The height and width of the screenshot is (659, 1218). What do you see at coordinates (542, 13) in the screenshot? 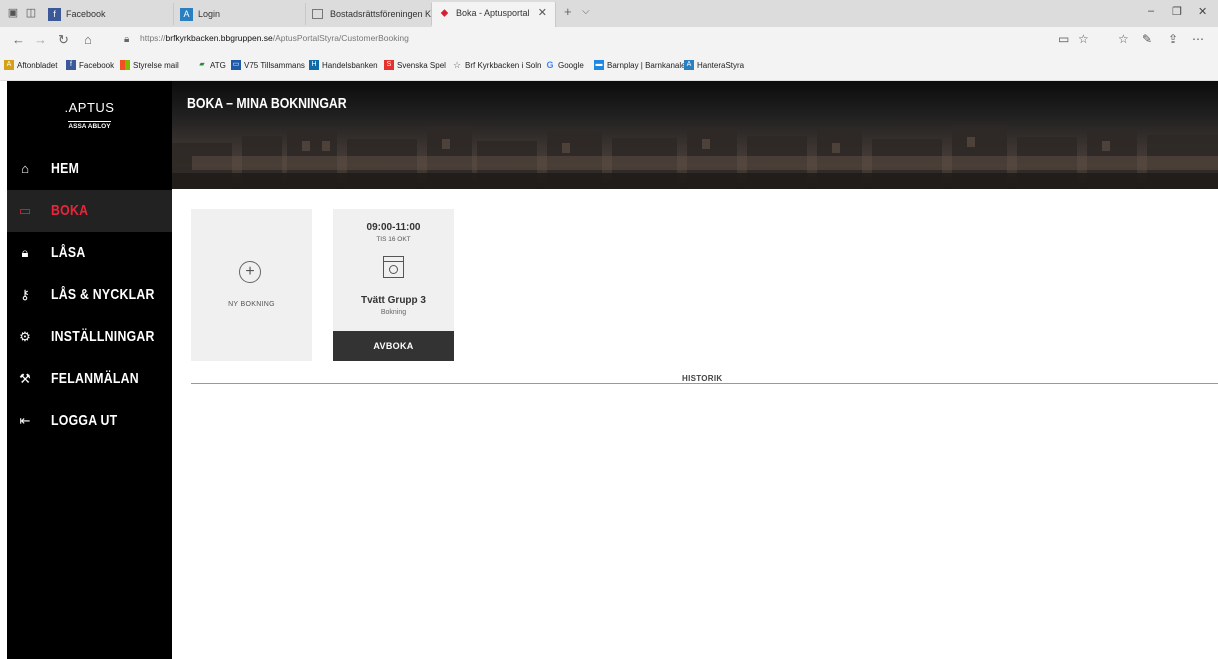
I see `close-tab-icon: ✕` at bounding box center [542, 13].